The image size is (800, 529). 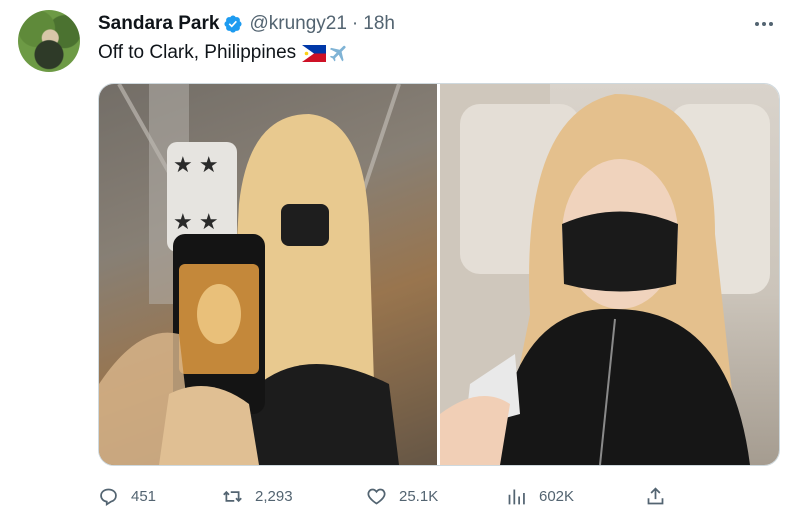 What do you see at coordinates (127, 496) in the screenshot?
I see `reply-button: 451` at bounding box center [127, 496].